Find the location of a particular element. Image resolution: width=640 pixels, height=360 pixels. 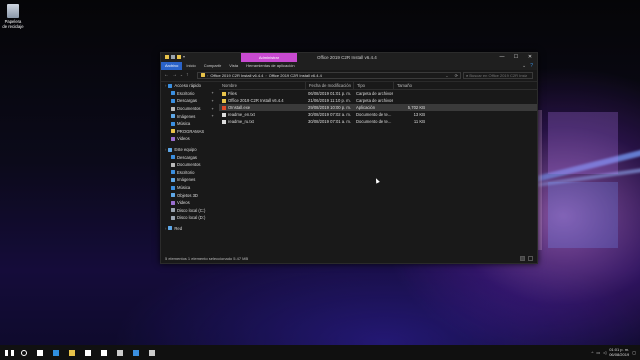

expand-ribbon-icon: ⌄ is located at coordinates (524, 66).